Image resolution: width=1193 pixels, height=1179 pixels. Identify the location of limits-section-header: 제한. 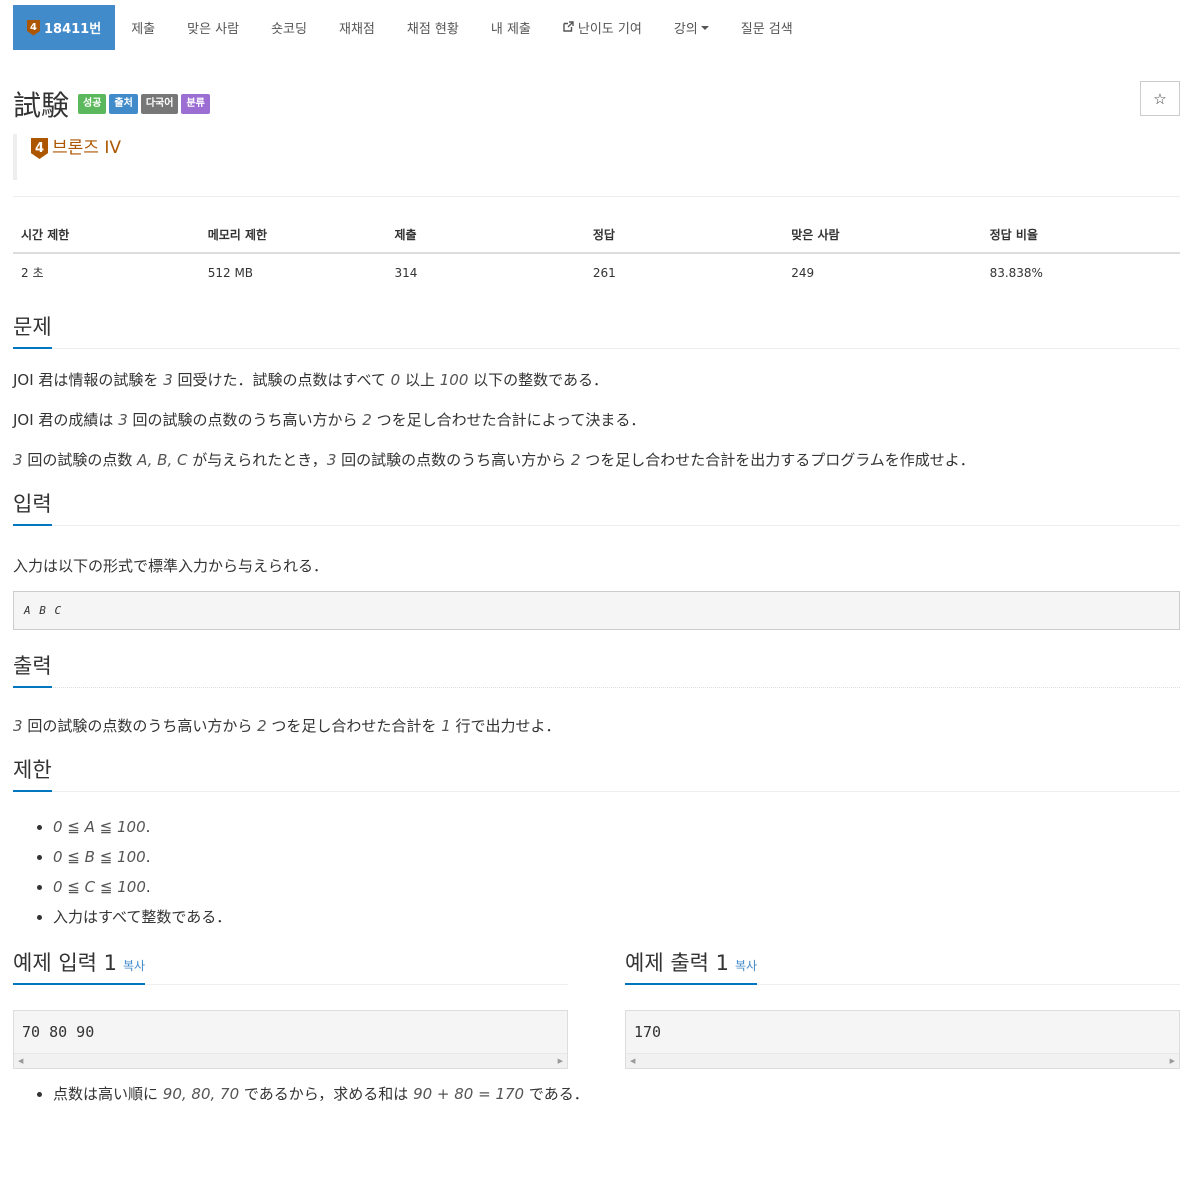
(596, 774).